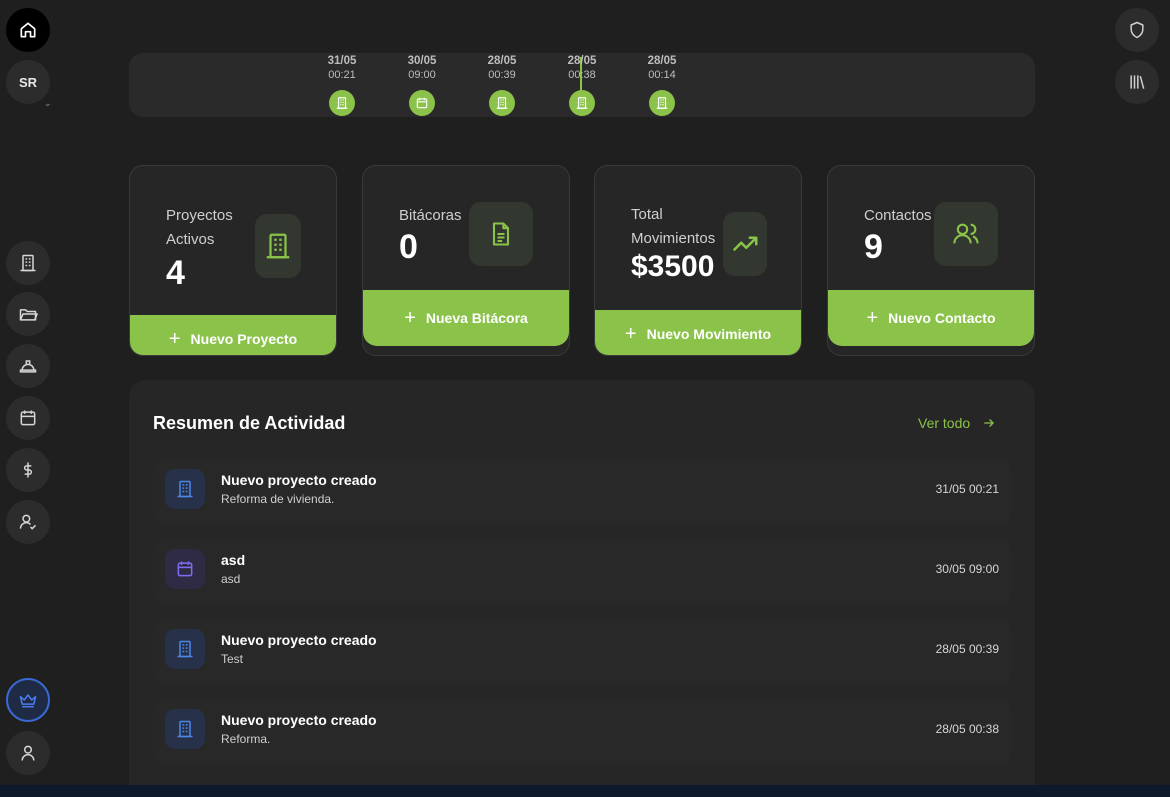 This screenshot has height=797, width=1170. What do you see at coordinates (582, 652) in the screenshot?
I see `activity-row: Nuevo proyecto creado Test 28/05 00:39` at bounding box center [582, 652].